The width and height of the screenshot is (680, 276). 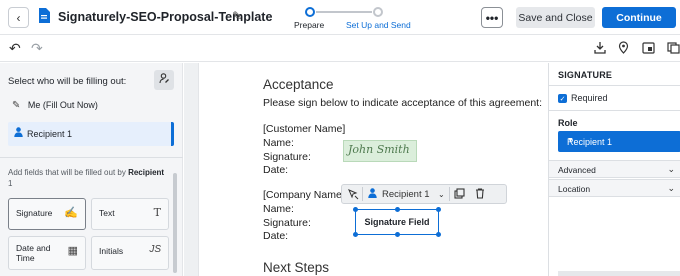 What do you see at coordinates (91, 134) in the screenshot?
I see `signer-recipient-1: Recipient 1` at bounding box center [91, 134].